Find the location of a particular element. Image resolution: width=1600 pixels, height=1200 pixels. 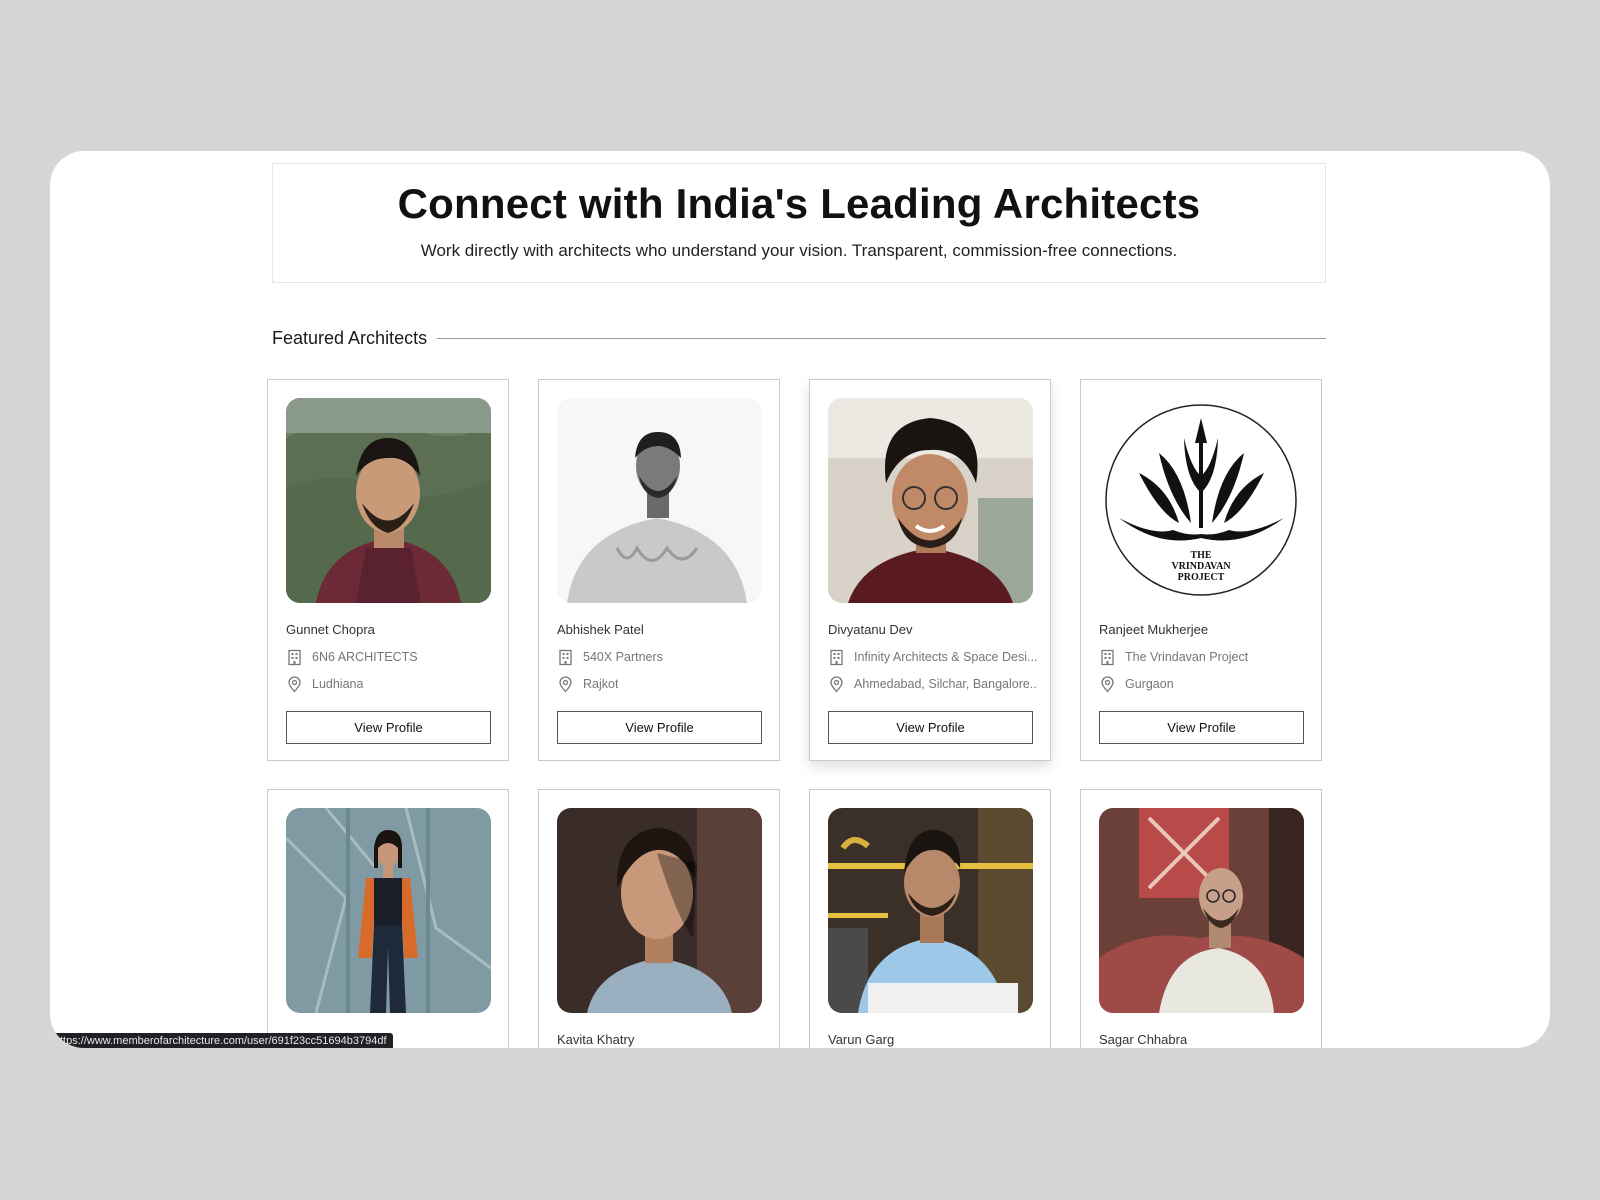

architect-firm: 540X Partners is located at coordinates (662, 657).